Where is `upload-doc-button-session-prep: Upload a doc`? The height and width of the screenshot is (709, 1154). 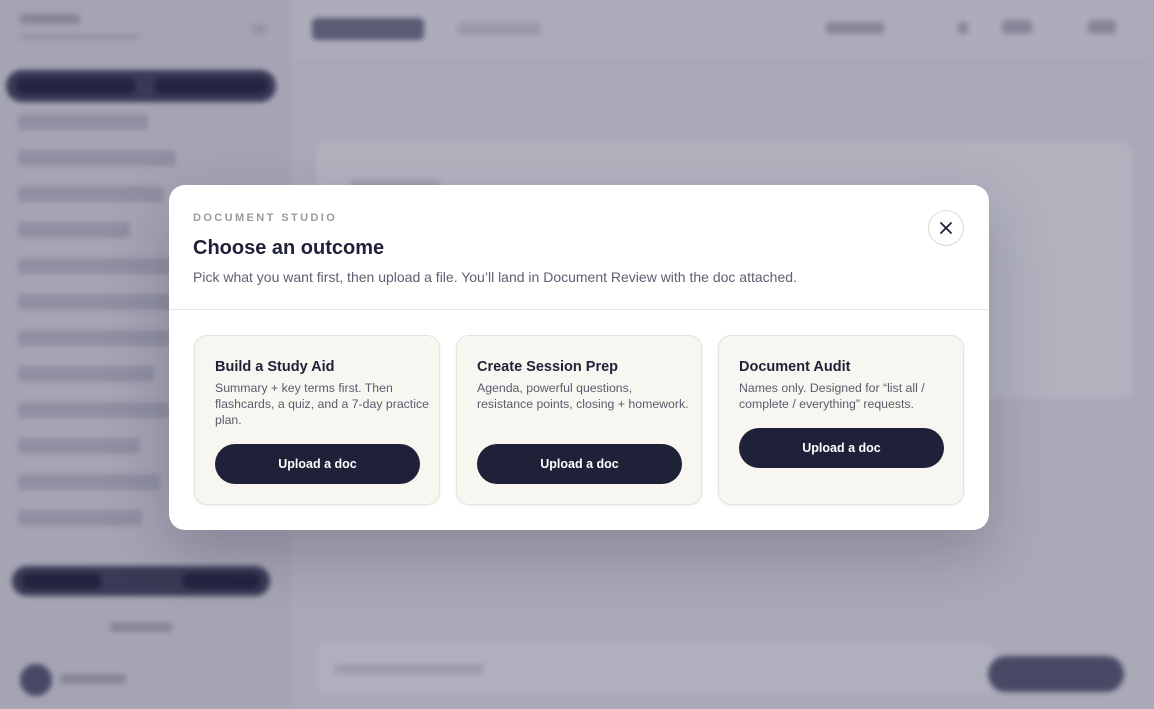
upload-doc-button-session-prep: Upload a doc is located at coordinates (579, 464).